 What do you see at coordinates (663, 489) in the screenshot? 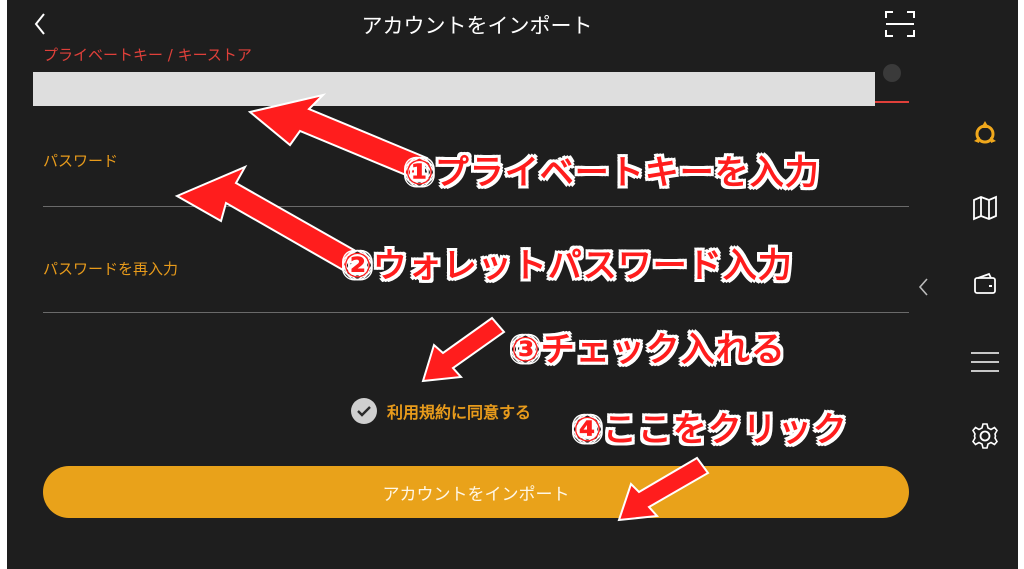
I see `arrow-step4` at bounding box center [663, 489].